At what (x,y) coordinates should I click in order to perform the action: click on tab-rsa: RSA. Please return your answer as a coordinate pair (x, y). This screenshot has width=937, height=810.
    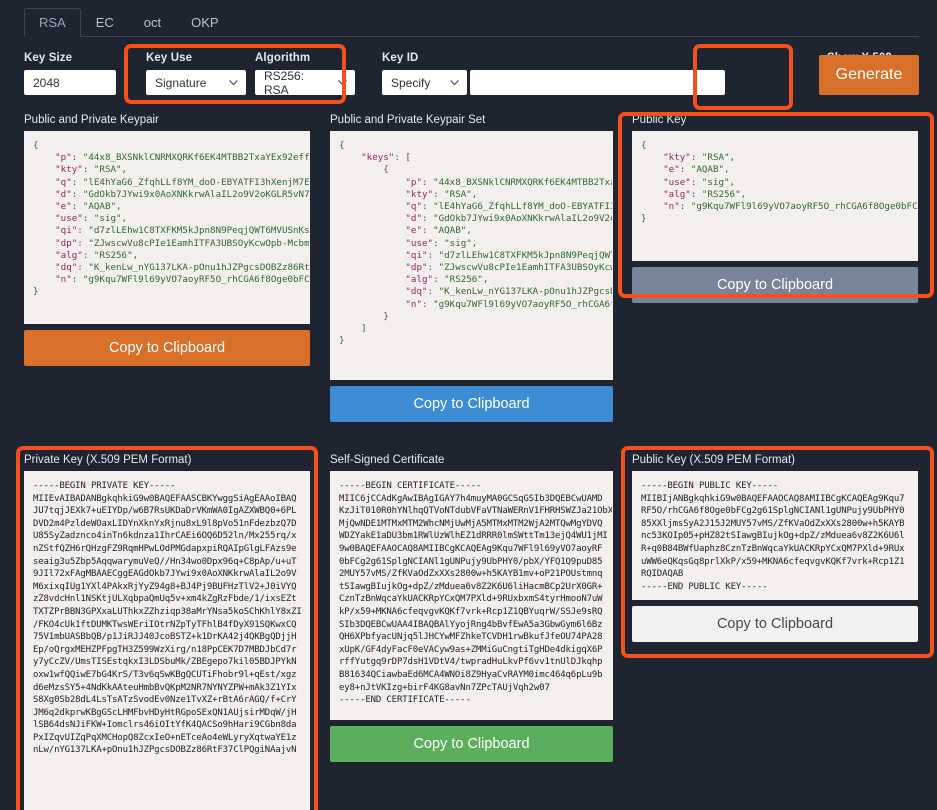
    Looking at the image, I should click on (52, 22).